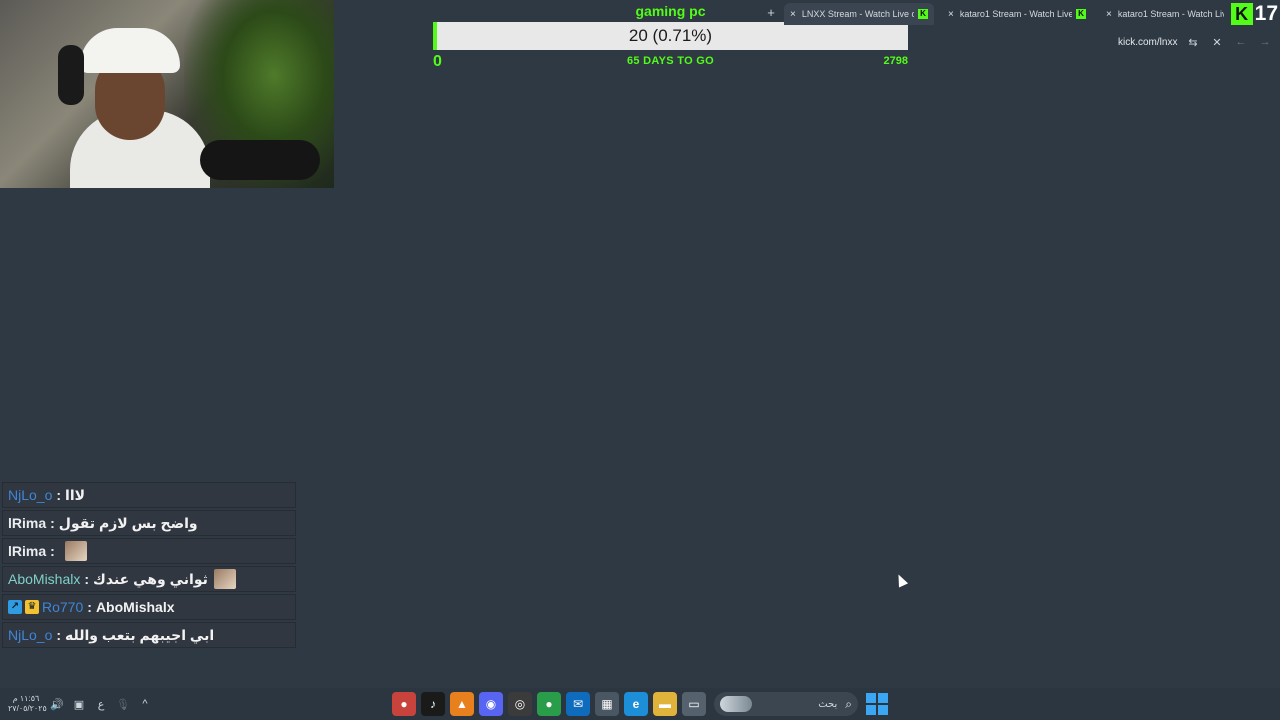 This screenshot has width=1280, height=720. What do you see at coordinates (32, 607) in the screenshot?
I see `crown-badge-icon: ♛` at bounding box center [32, 607].